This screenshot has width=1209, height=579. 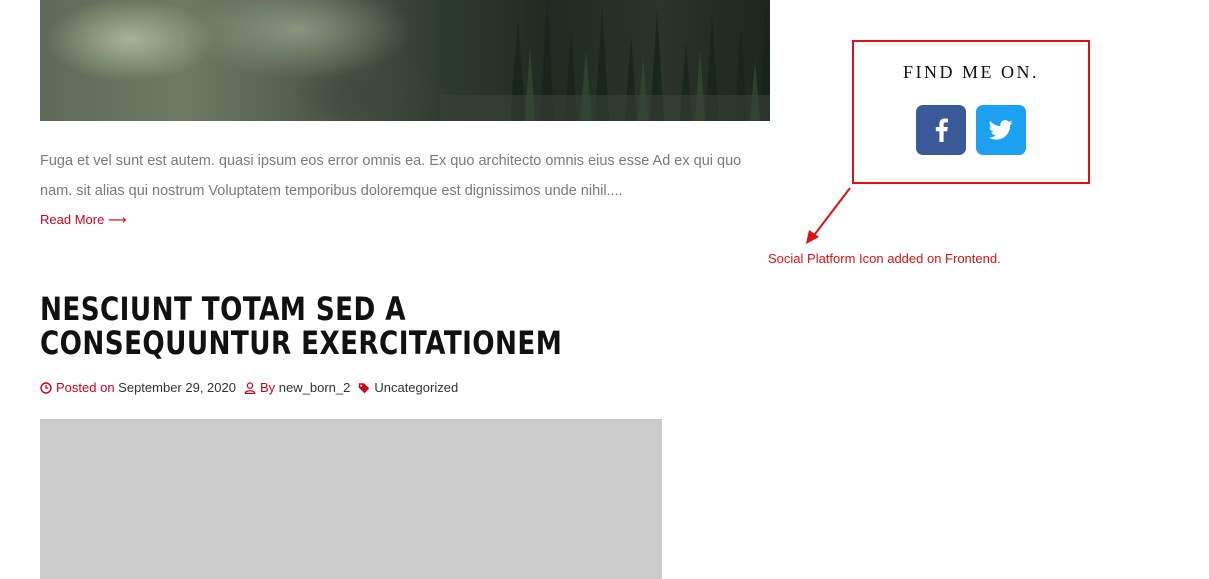 I want to click on post-featured-image-placeholder, so click(x=351, y=499).